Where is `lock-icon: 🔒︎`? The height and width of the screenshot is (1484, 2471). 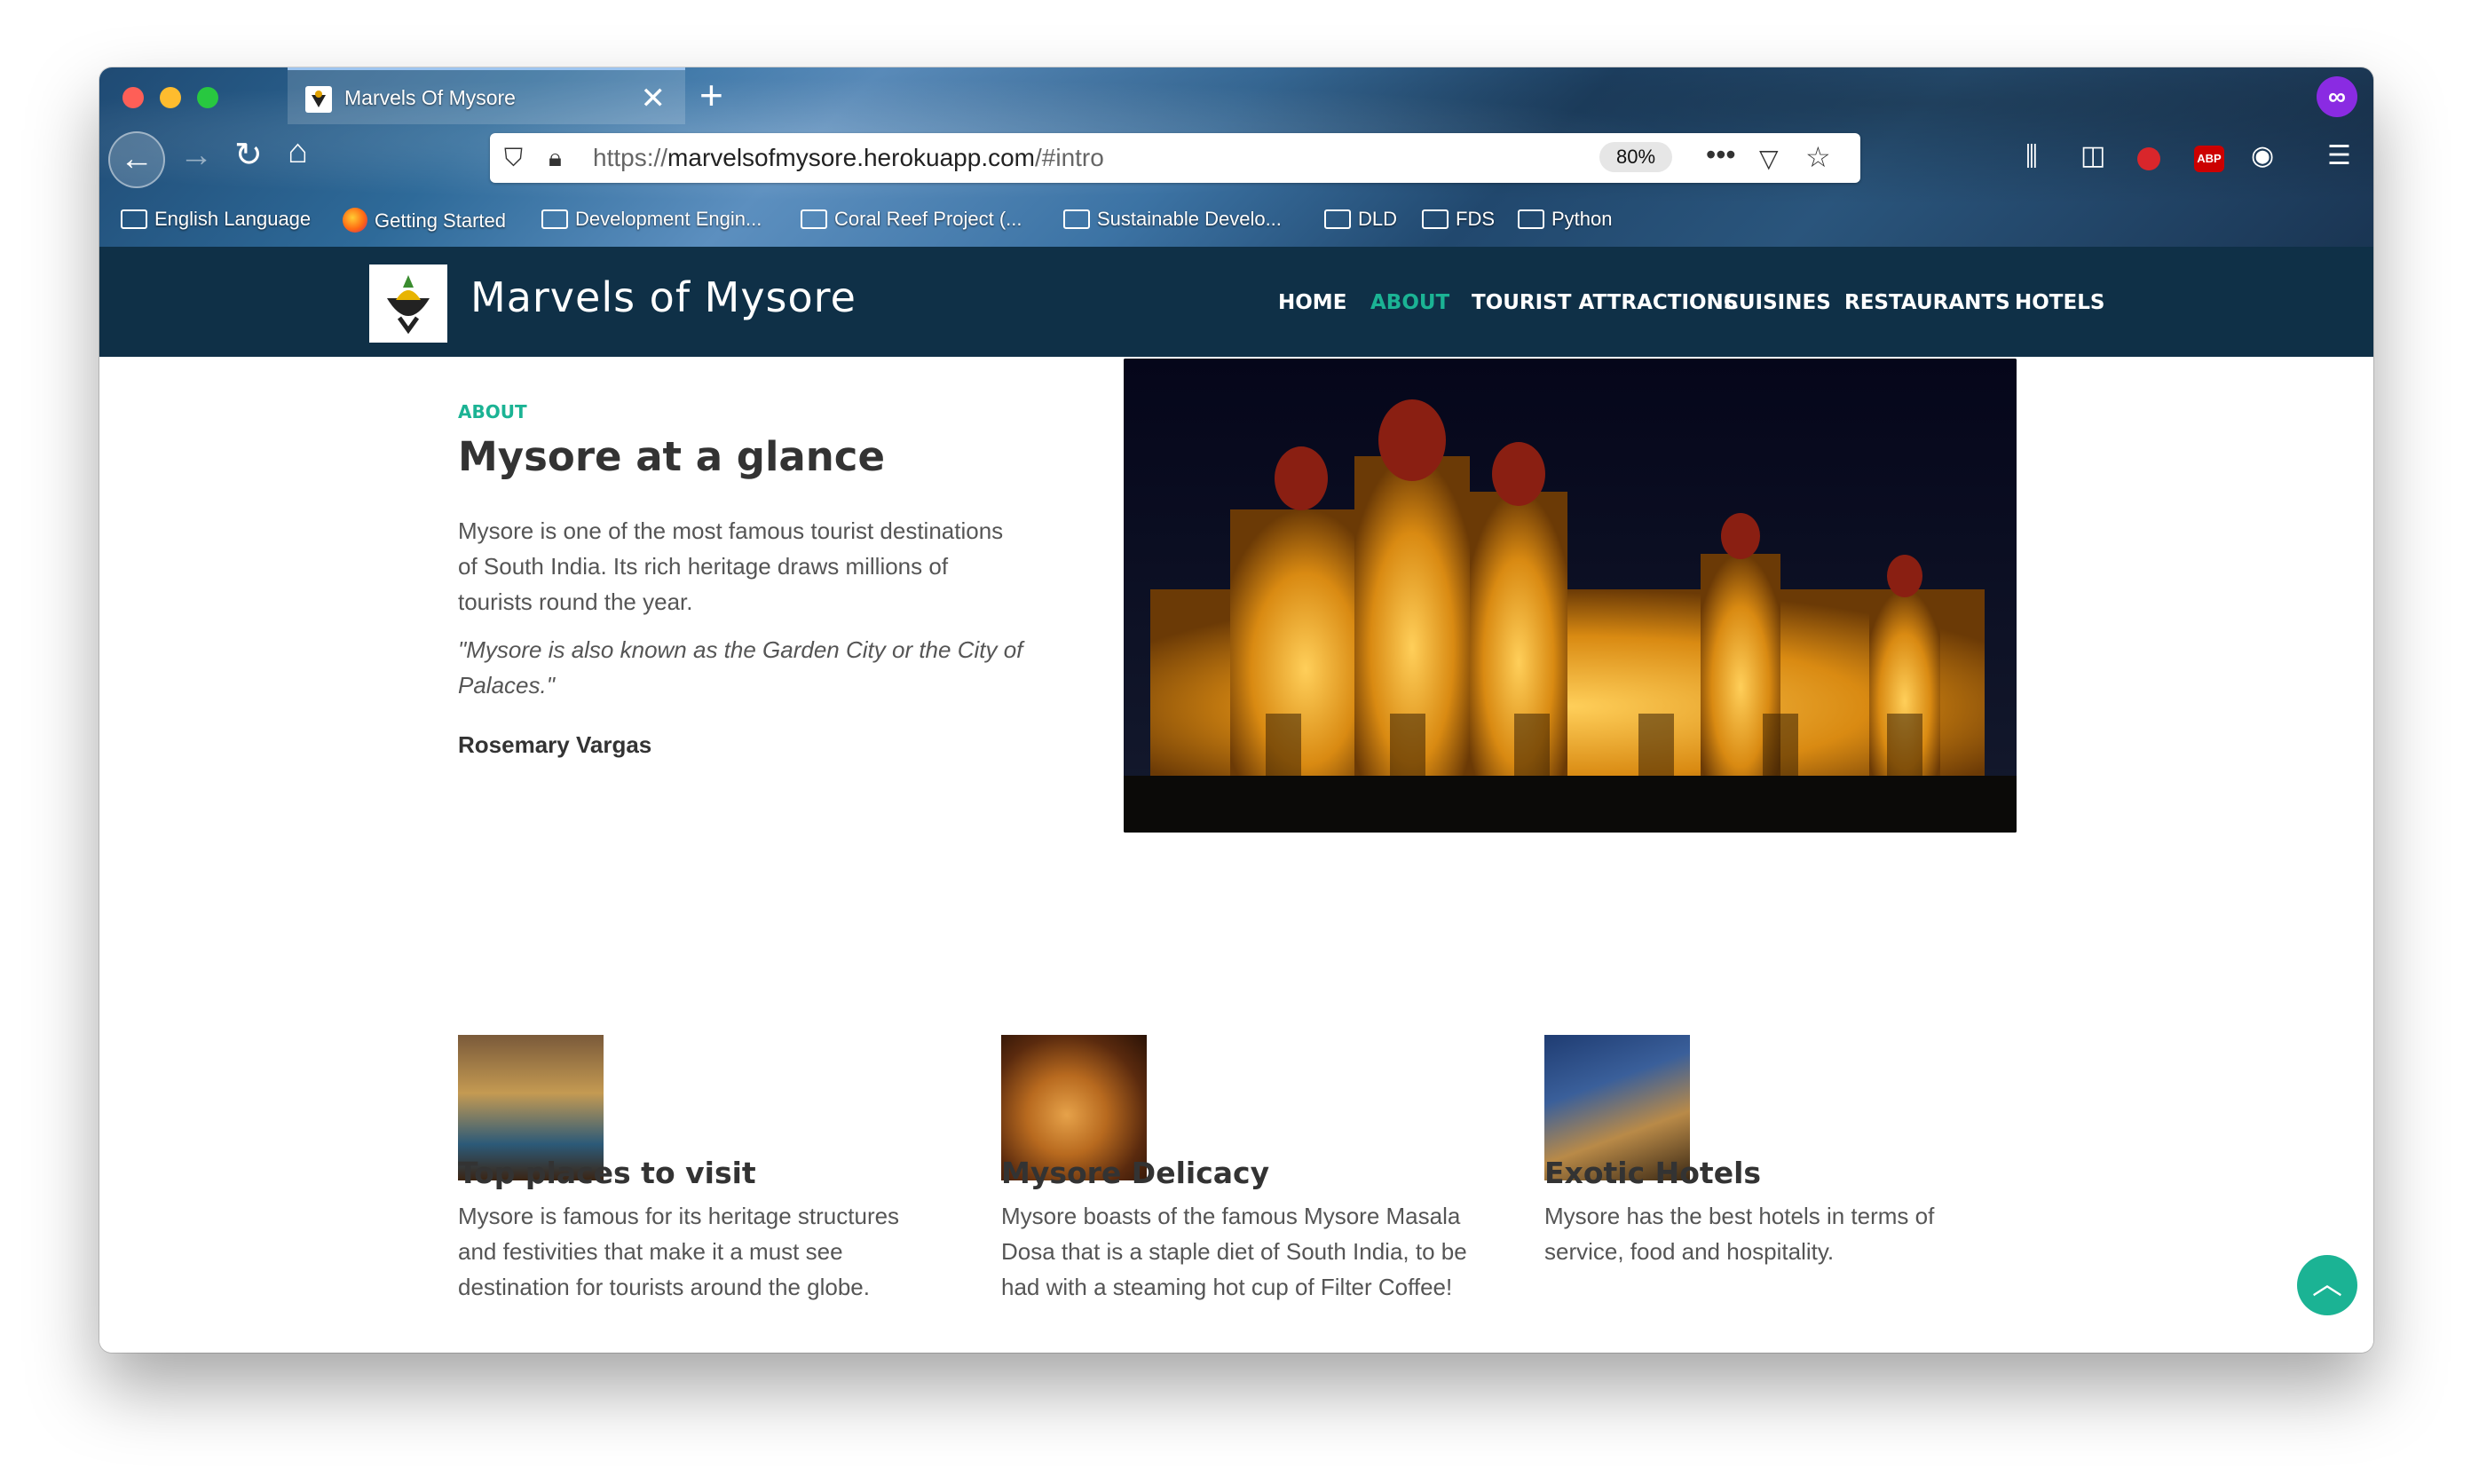 lock-icon: 🔒︎ is located at coordinates (555, 158).